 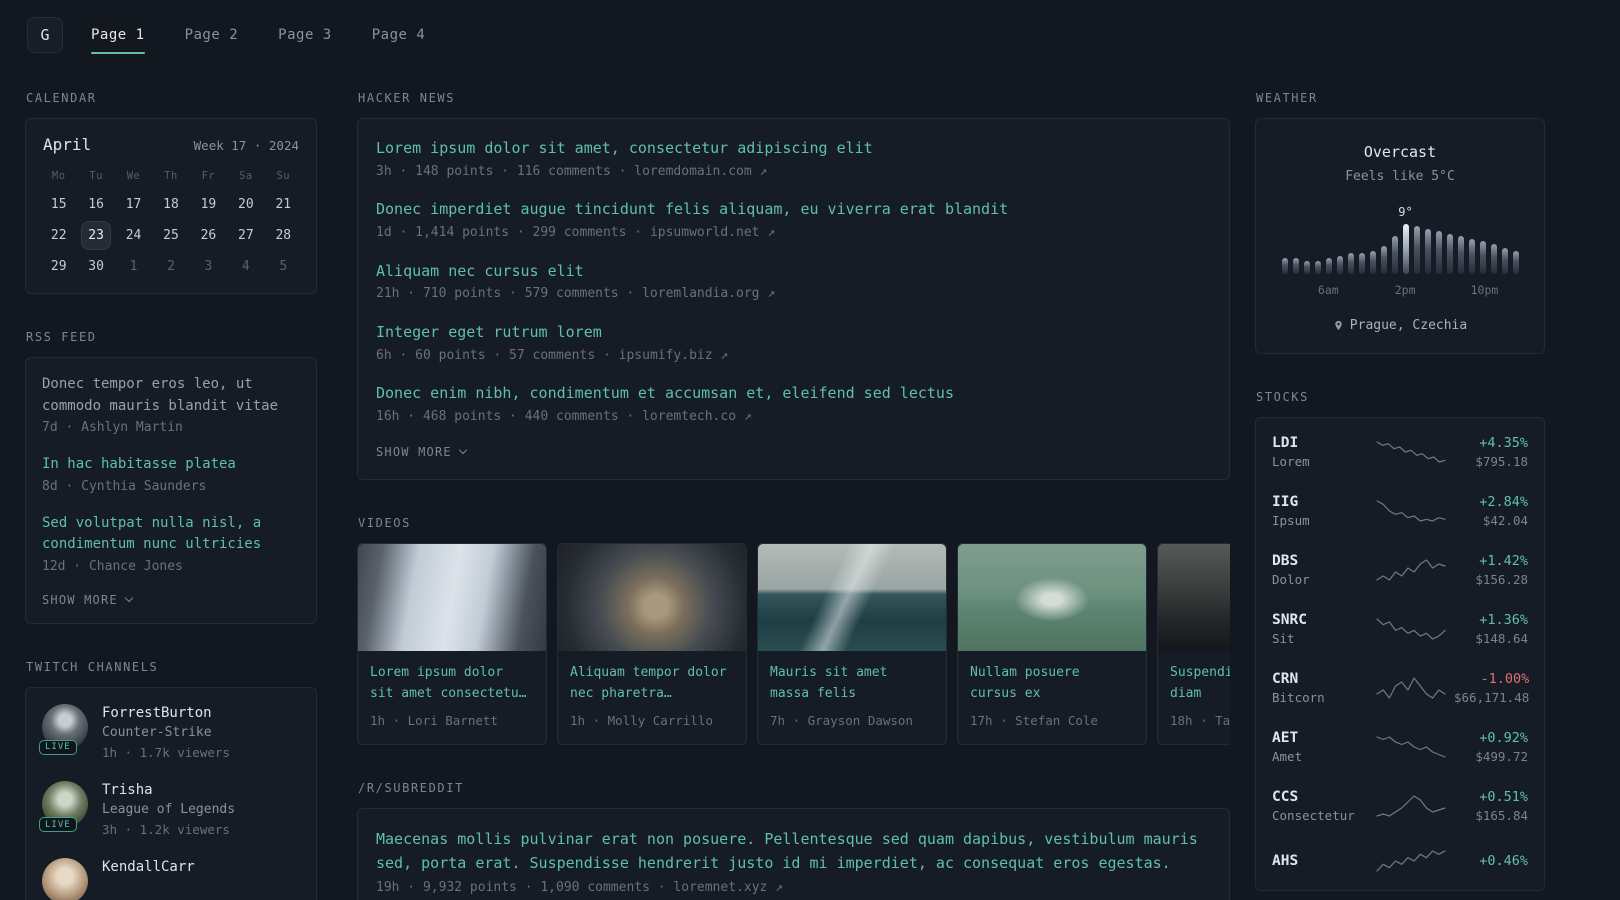 I want to click on rss-item-title: In hac habitasse platea, so click(x=171, y=465).